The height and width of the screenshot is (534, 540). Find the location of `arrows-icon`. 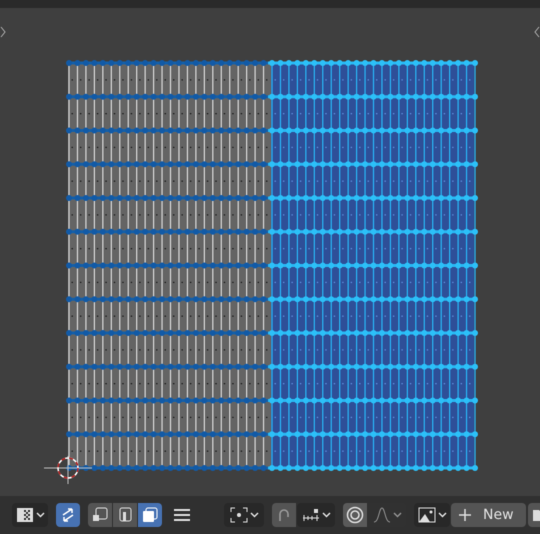

arrows-icon is located at coordinates (68, 515).